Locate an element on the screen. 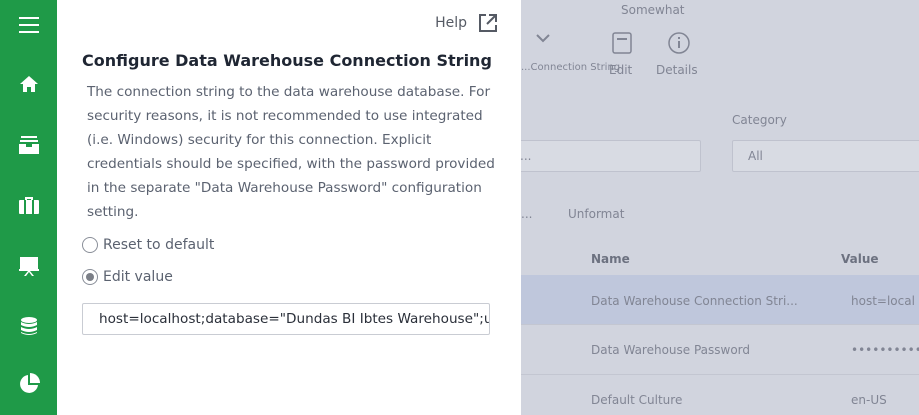 The height and width of the screenshot is (415, 919). reset-label: Reset to default is located at coordinates (159, 245).